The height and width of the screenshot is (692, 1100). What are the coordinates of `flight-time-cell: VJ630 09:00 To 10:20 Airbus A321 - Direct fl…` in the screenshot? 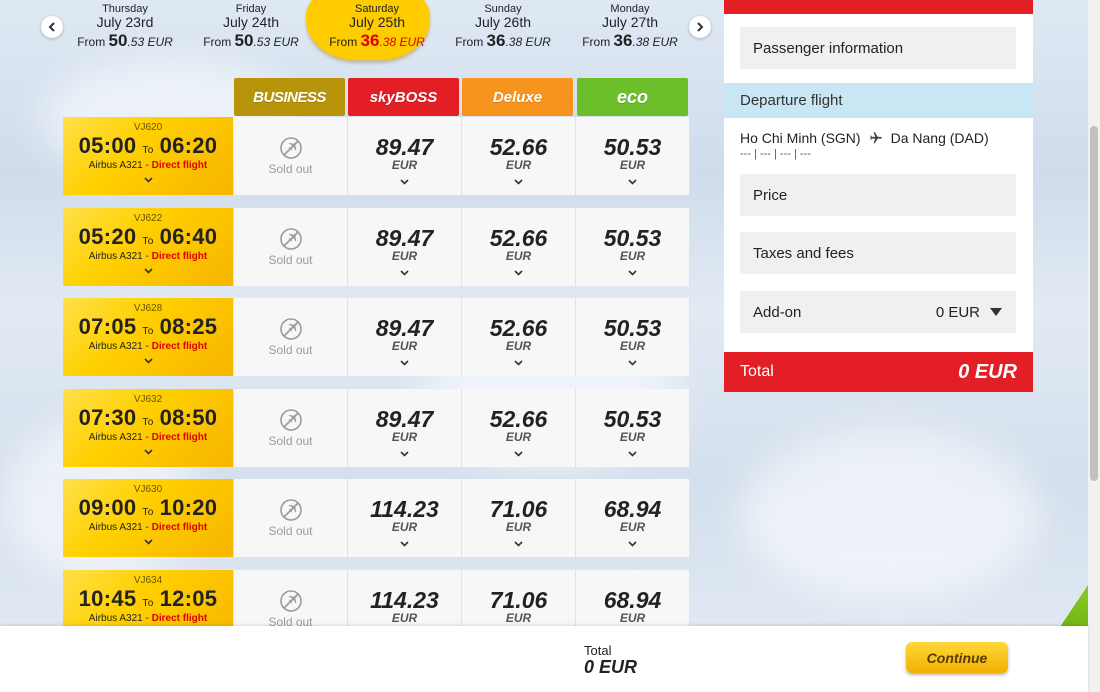 It's located at (148, 518).